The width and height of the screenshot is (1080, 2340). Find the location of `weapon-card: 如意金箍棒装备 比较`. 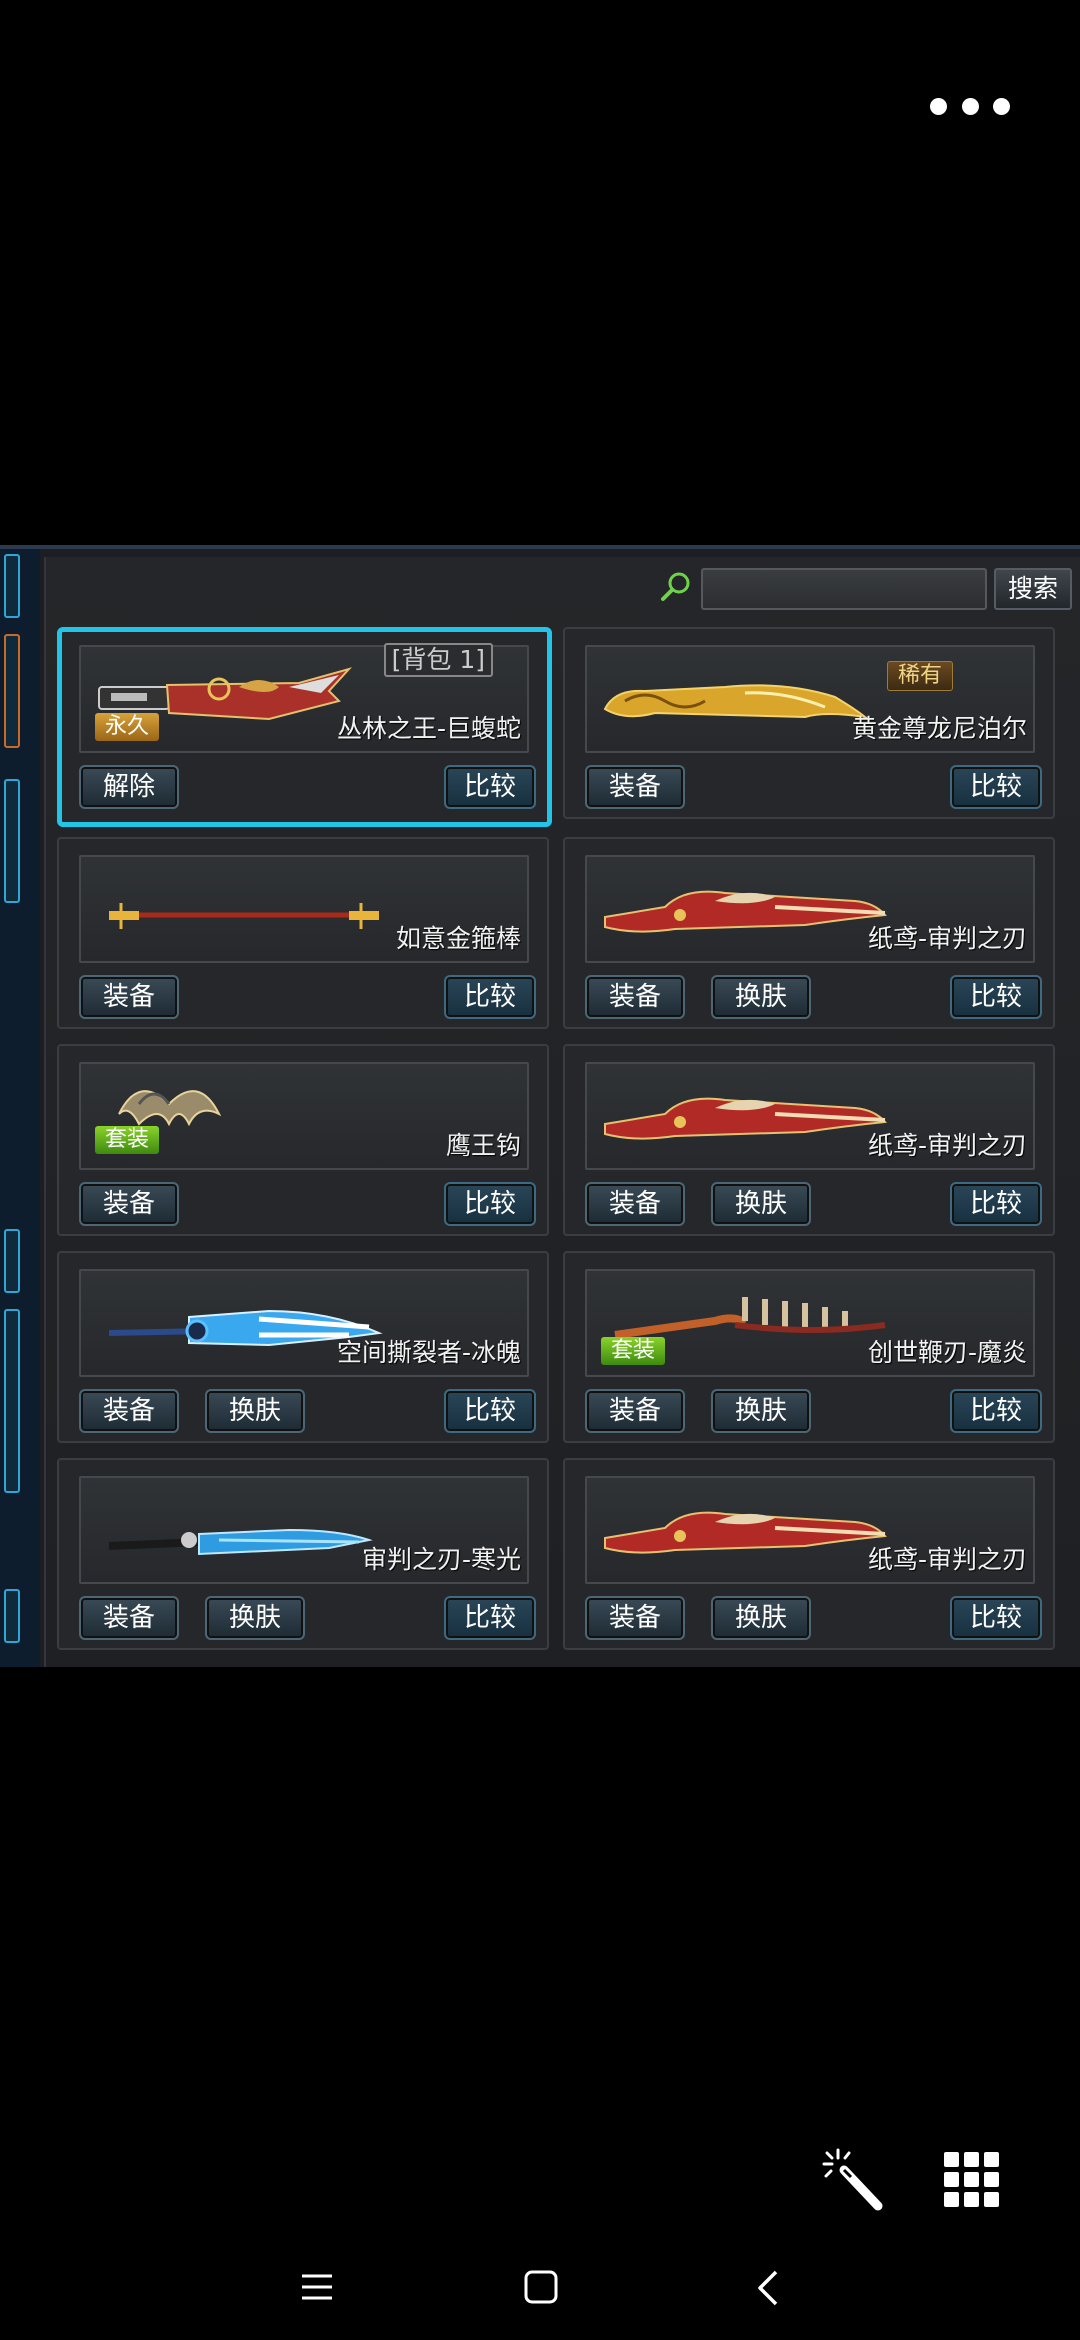

weapon-card: 如意金箍棒装备 比较 is located at coordinates (303, 933).